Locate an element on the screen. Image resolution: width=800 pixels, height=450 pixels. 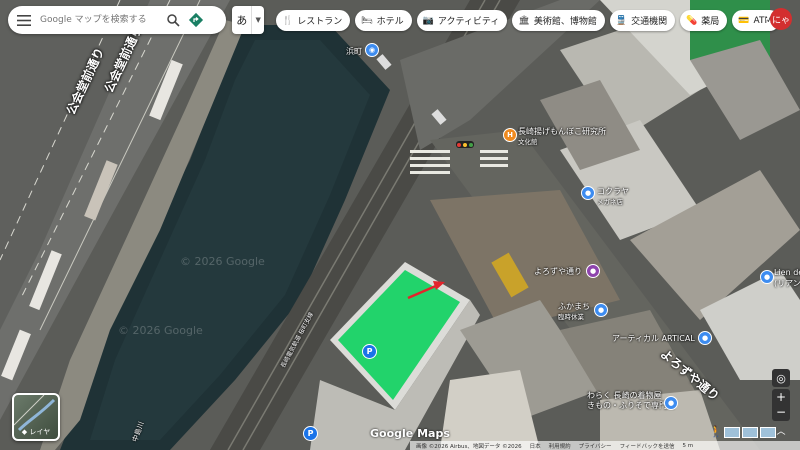
chip-label: ホテル is located at coordinates (390, 22).